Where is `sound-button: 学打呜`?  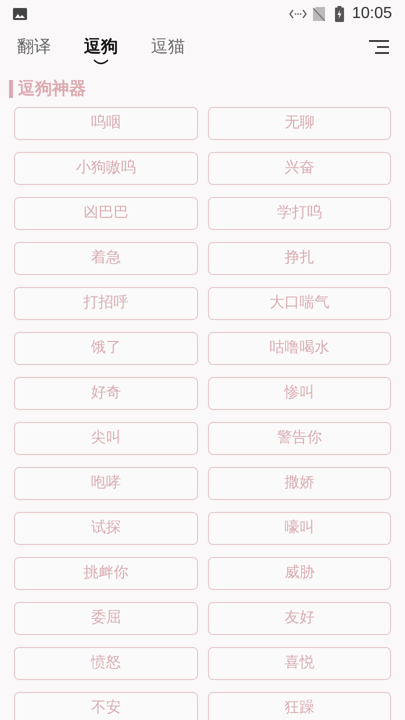
sound-button: 学打呜 is located at coordinates (299, 213).